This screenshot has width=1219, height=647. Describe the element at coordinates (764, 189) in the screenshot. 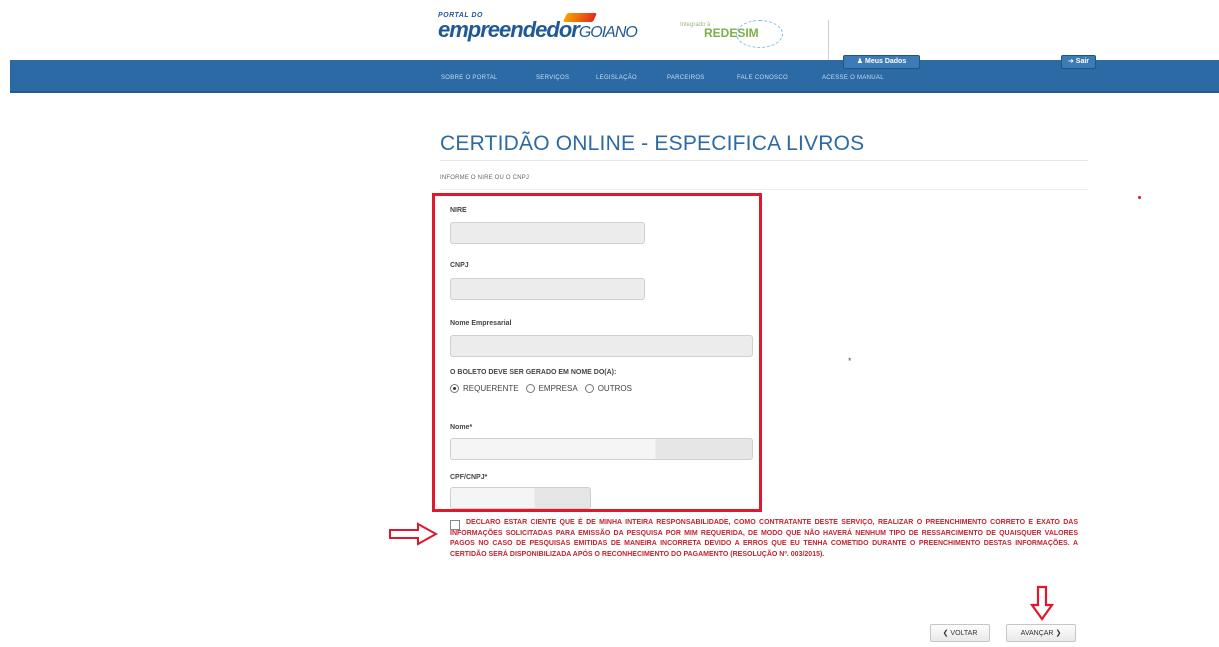

I see `subtitle-divider` at that location.